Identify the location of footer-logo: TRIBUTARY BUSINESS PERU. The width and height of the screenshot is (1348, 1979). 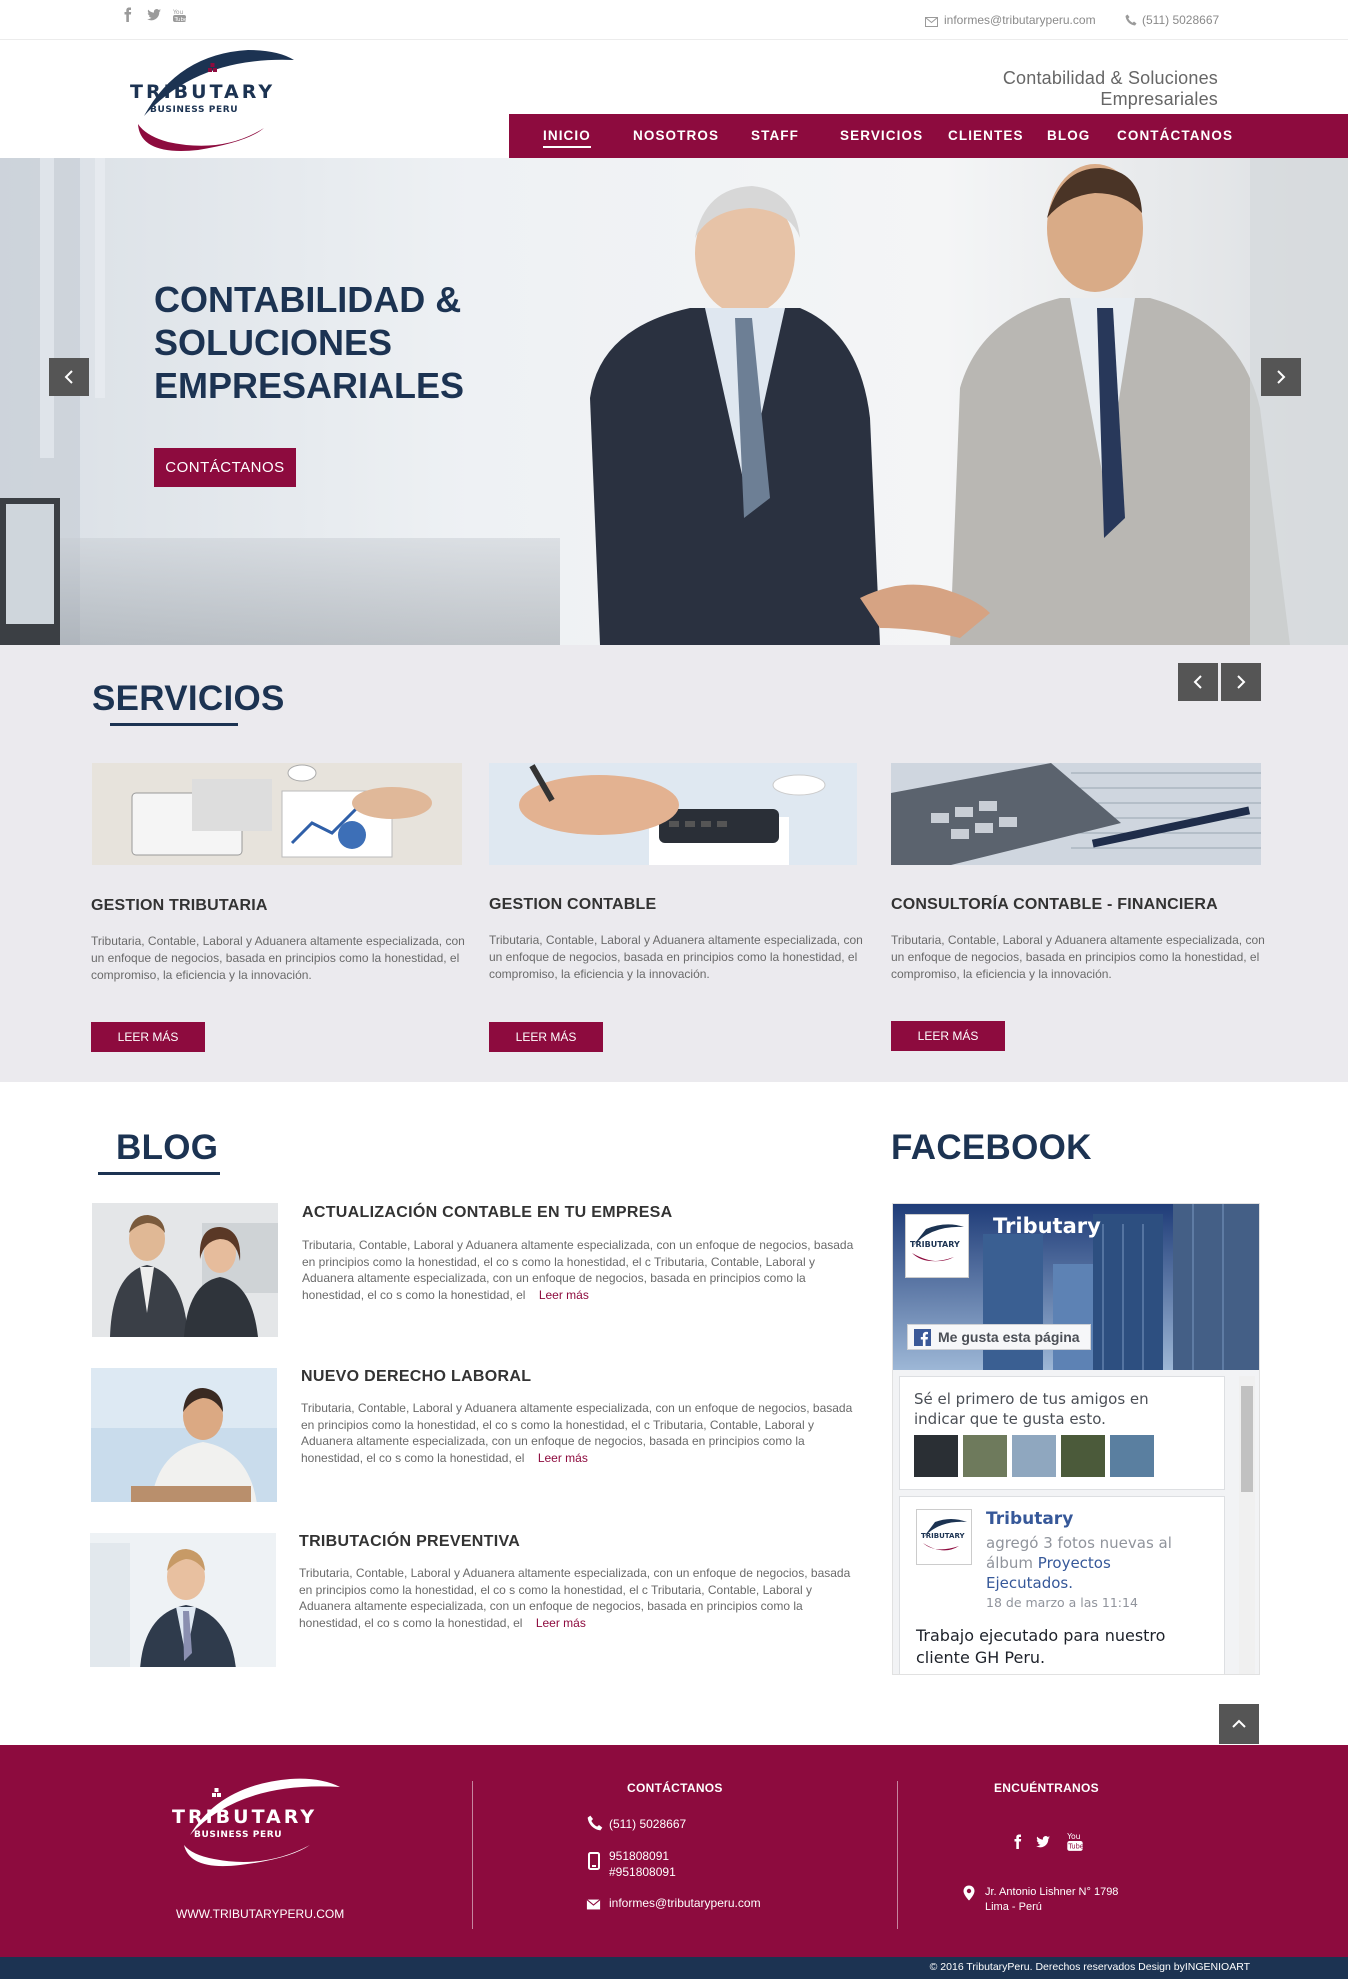
(258, 1822).